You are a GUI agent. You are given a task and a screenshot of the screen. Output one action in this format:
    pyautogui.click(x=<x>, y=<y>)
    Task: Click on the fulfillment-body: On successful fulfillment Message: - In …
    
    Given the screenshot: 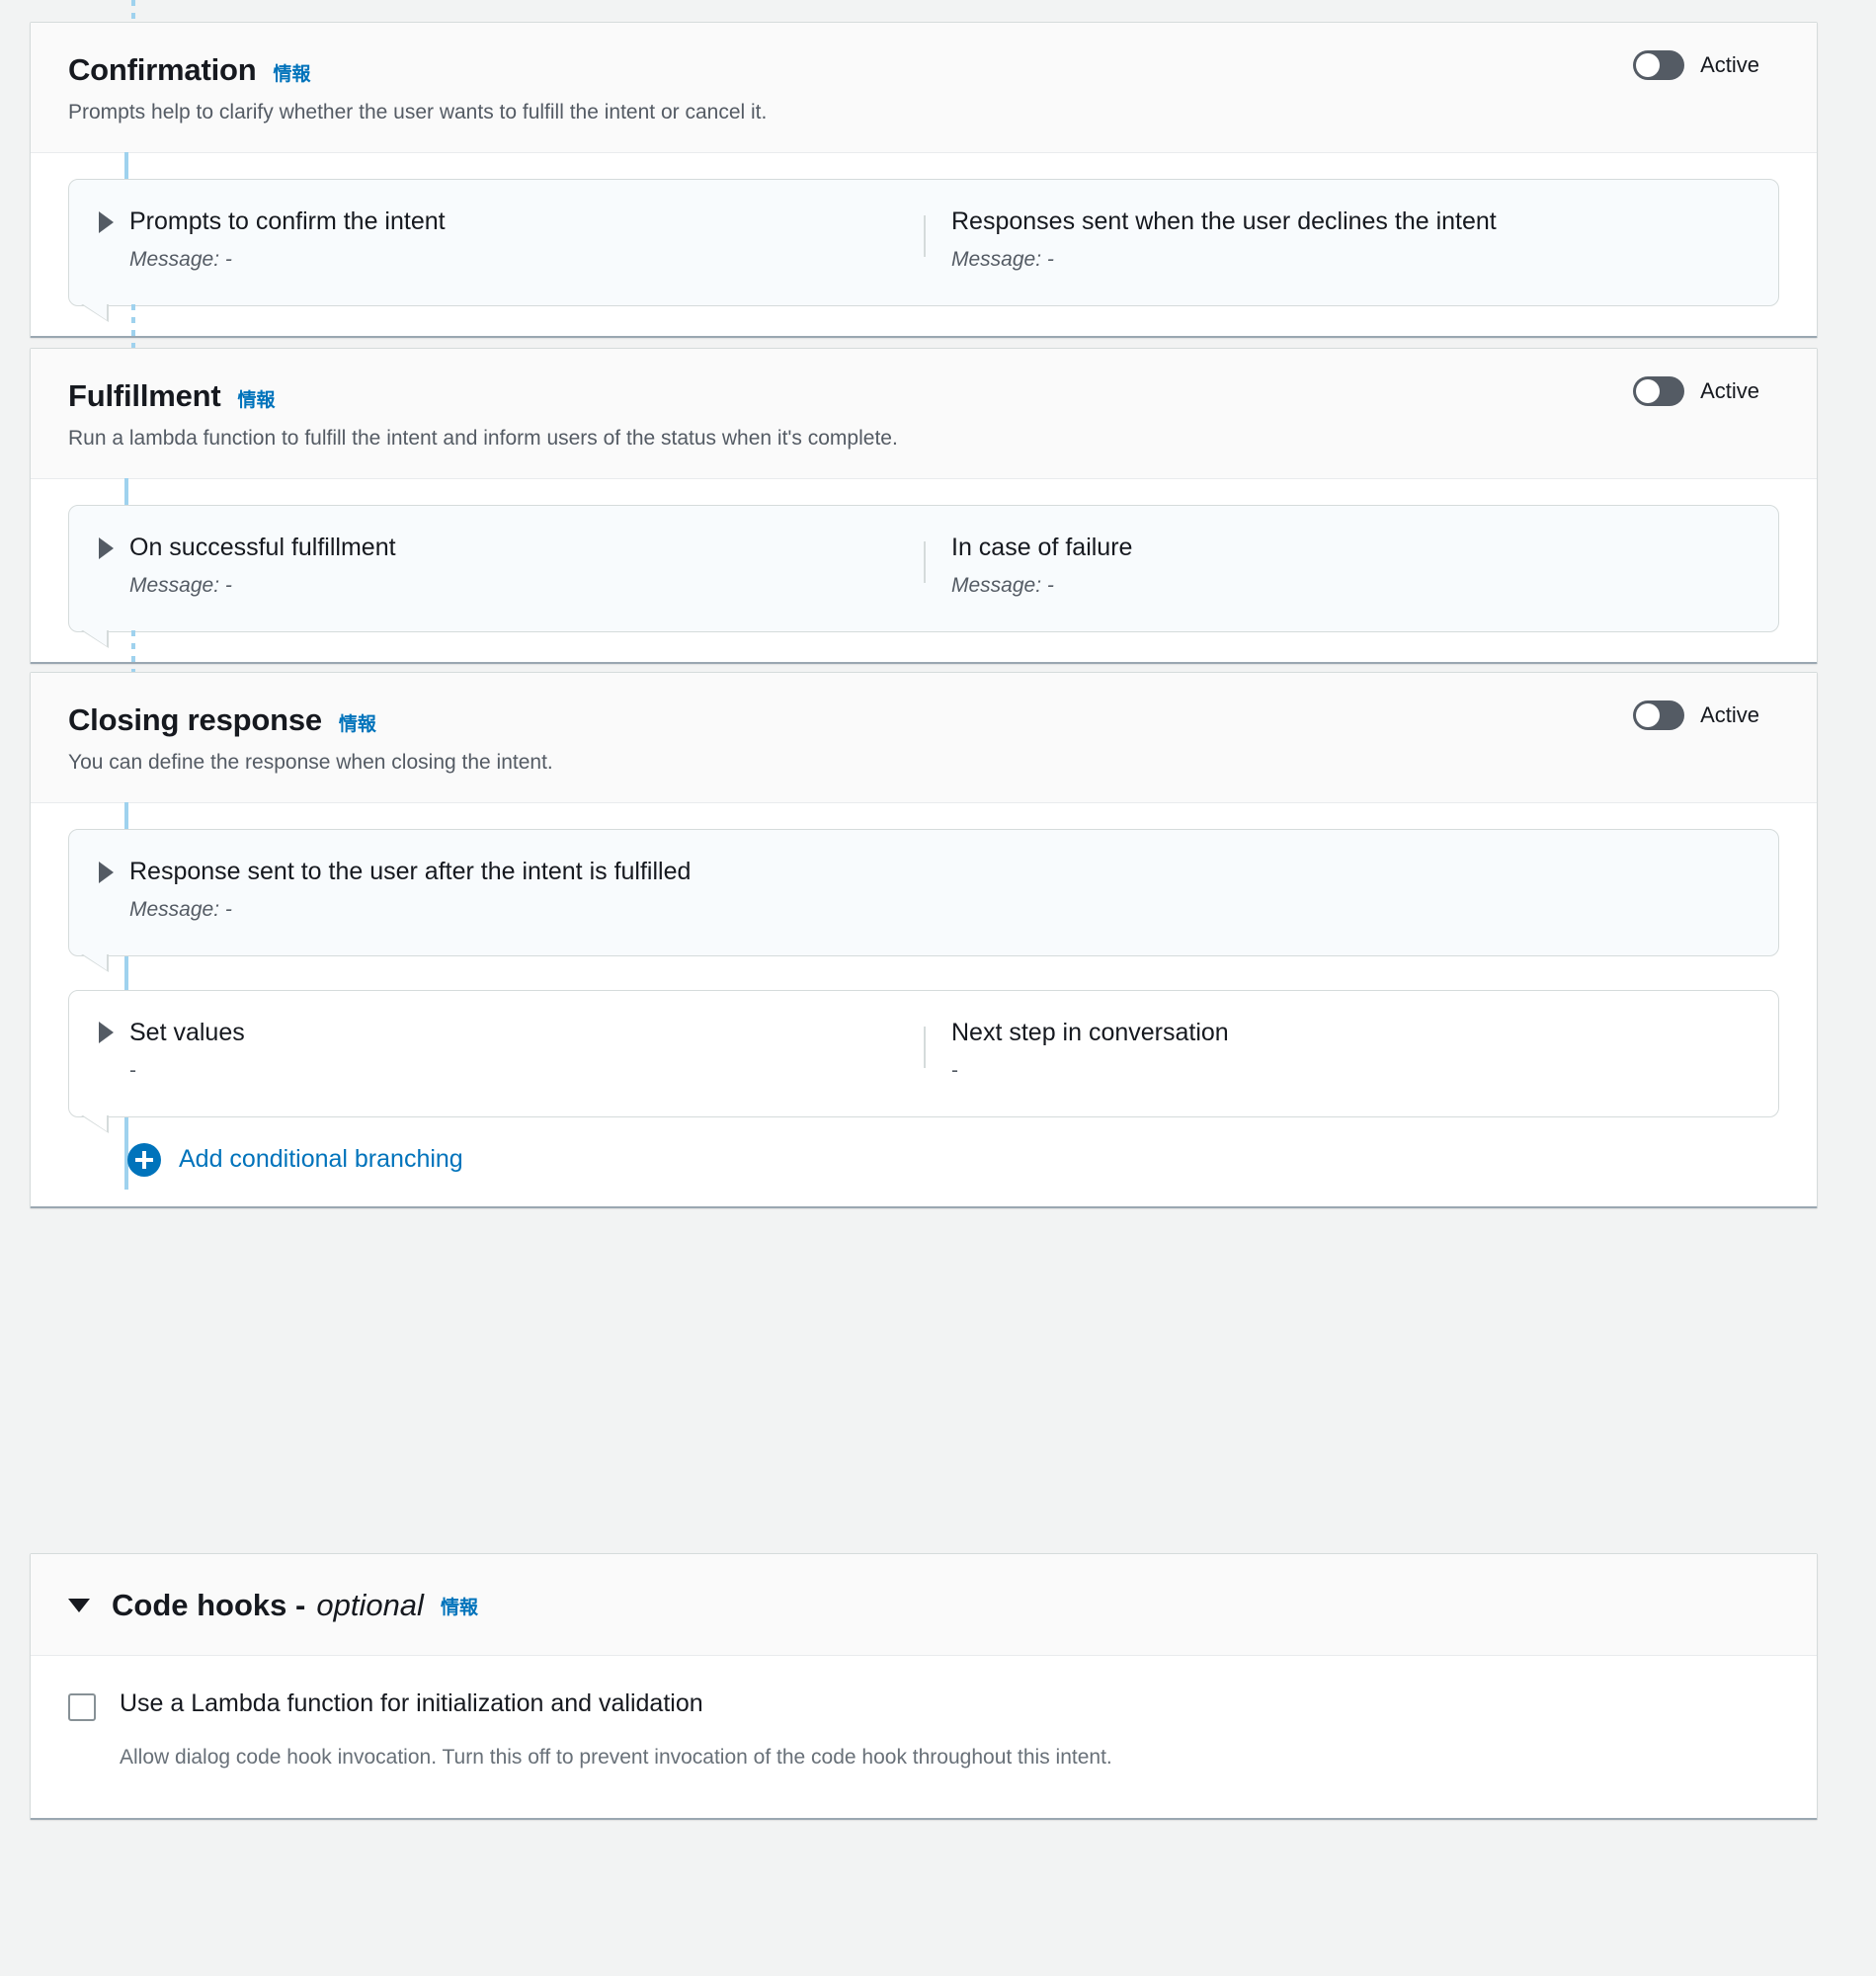 What is the action you would take?
    pyautogui.click(x=924, y=570)
    